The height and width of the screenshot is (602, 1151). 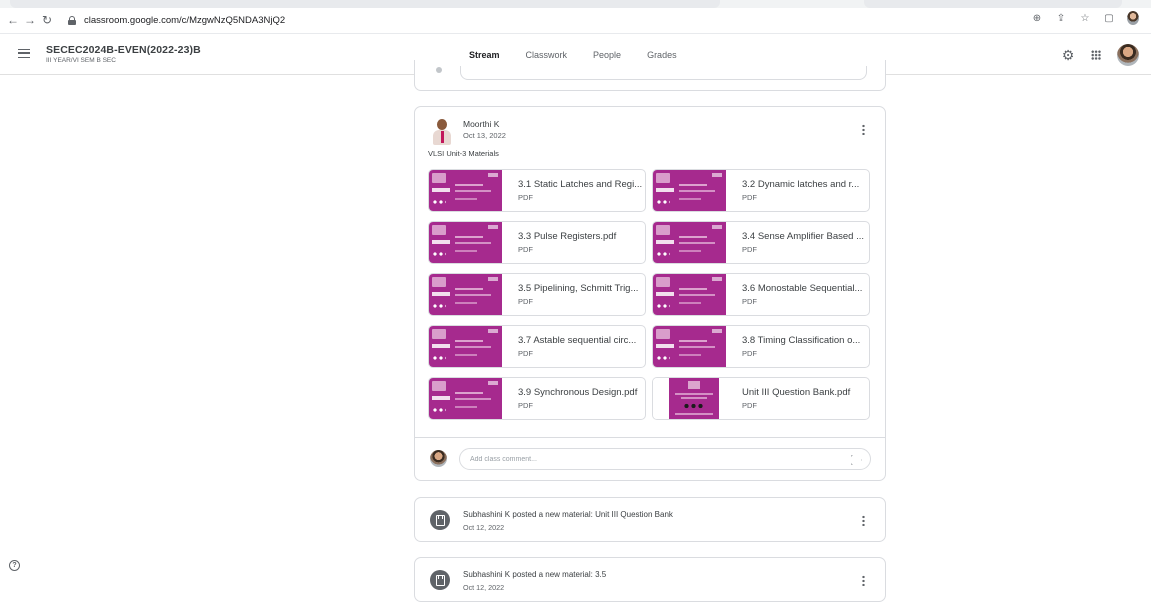 I want to click on browser-profile-avatar, so click(x=1133, y=18).